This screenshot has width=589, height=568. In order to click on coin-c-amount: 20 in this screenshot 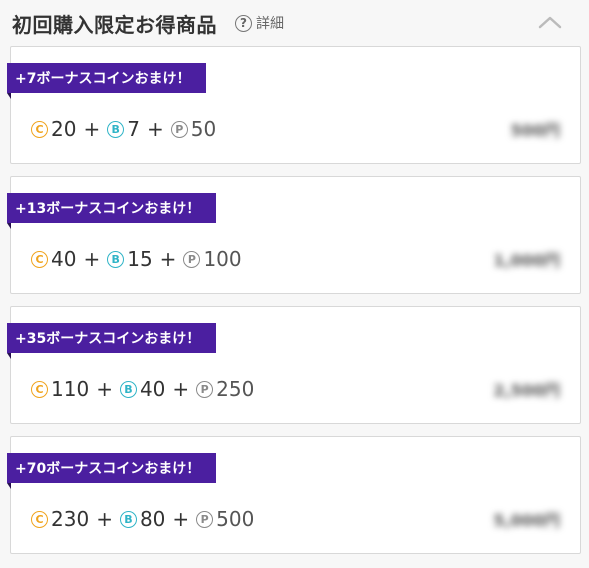, I will do `click(64, 129)`.